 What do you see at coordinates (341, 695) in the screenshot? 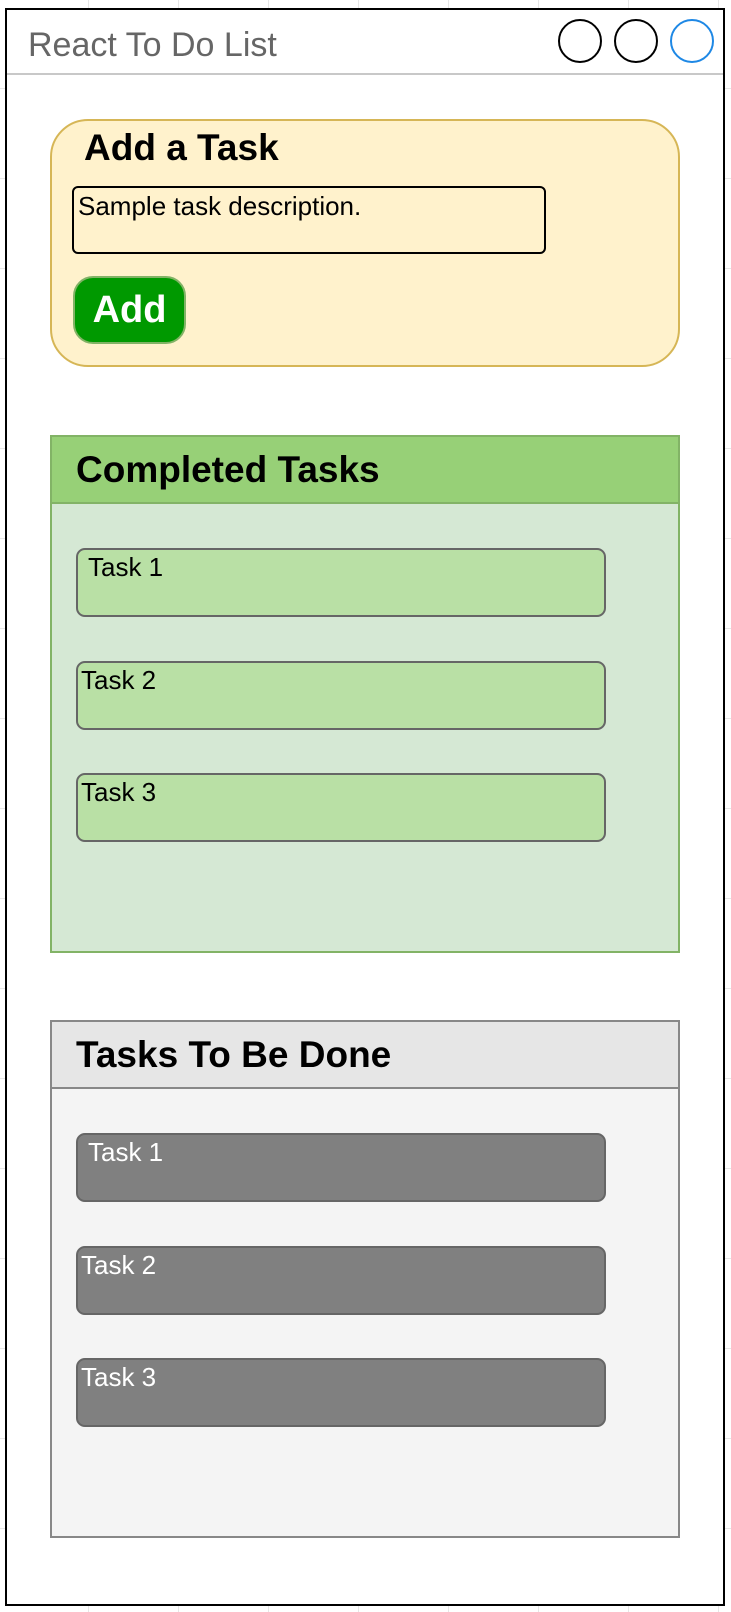
I see `completed-task-item: Task 2` at bounding box center [341, 695].